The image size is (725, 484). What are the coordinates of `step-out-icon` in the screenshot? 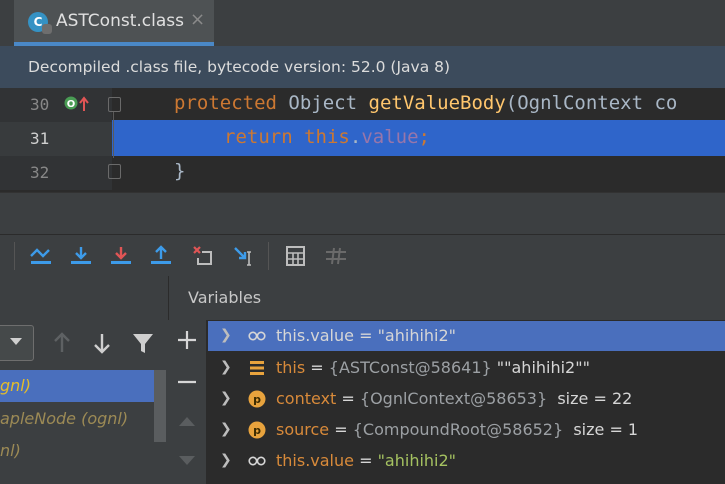 It's located at (161, 256).